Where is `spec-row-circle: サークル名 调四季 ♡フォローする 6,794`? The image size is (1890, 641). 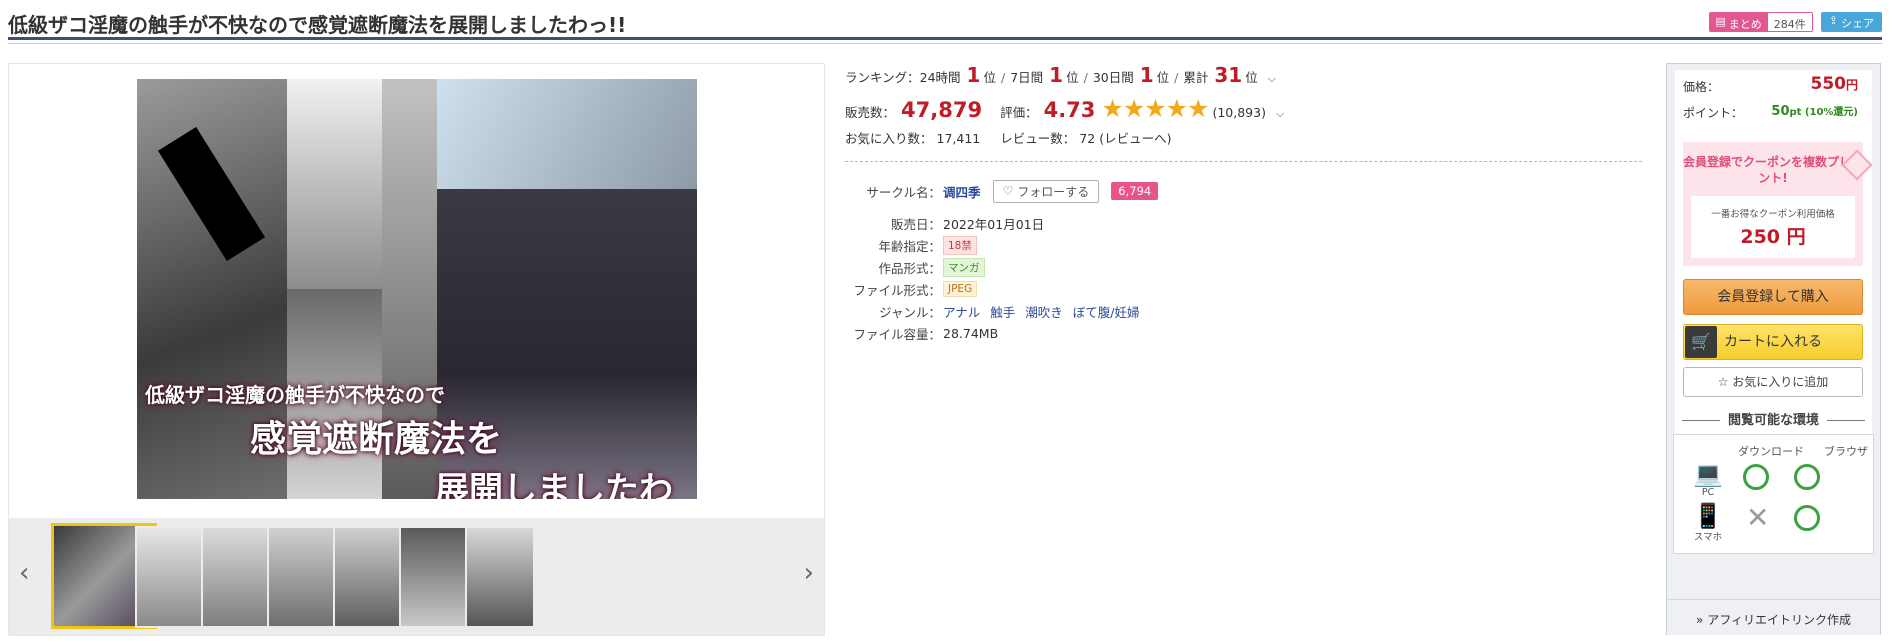
spec-row-circle: サークル名 调四季 ♡フォローする 6,794 is located at coordinates (1244, 191).